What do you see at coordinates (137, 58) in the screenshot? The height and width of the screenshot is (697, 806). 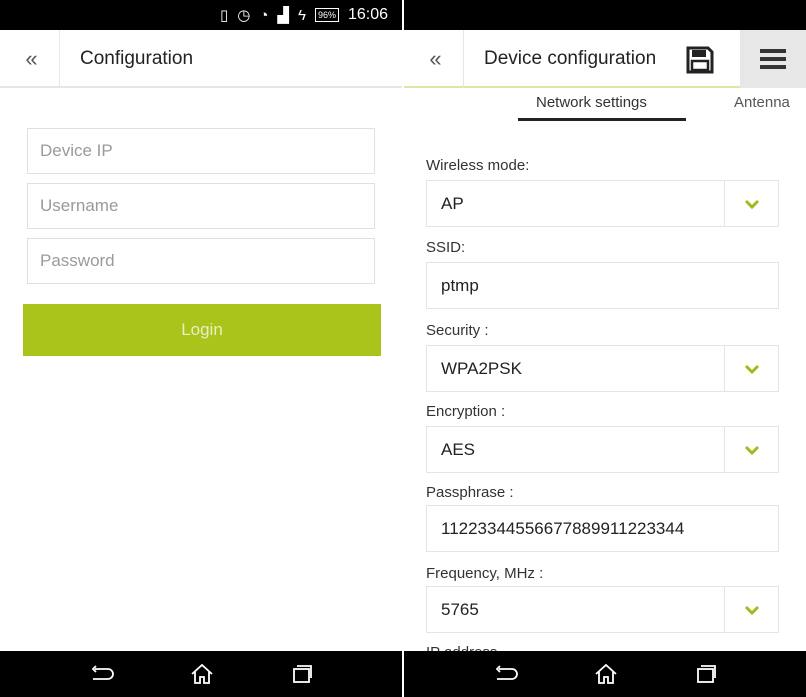 I see `page-title: Configuration` at bounding box center [137, 58].